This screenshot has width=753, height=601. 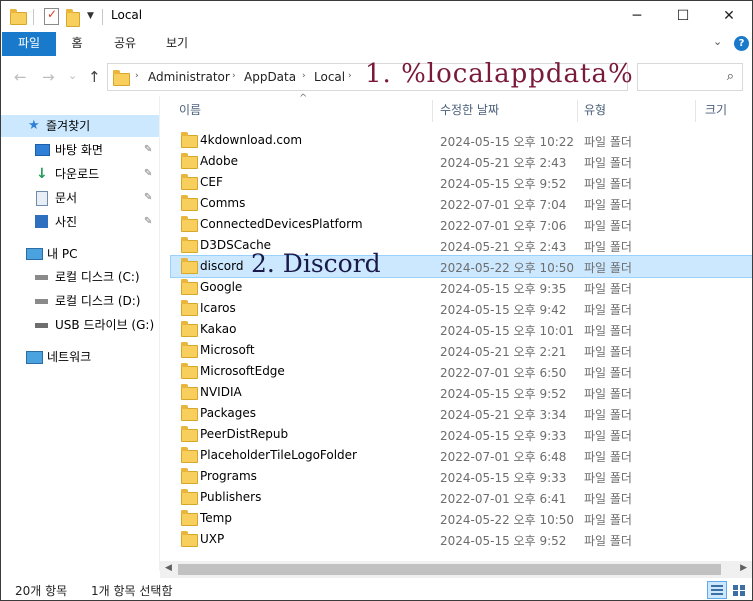 I want to click on file-name: Comms, so click(x=222, y=203).